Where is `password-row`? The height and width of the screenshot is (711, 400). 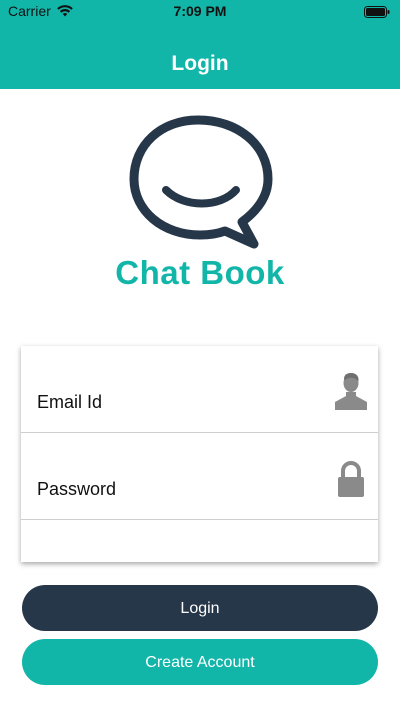 password-row is located at coordinates (199, 476).